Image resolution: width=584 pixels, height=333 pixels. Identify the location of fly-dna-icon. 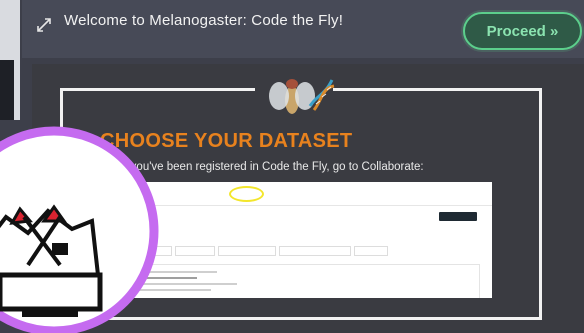
(302, 96).